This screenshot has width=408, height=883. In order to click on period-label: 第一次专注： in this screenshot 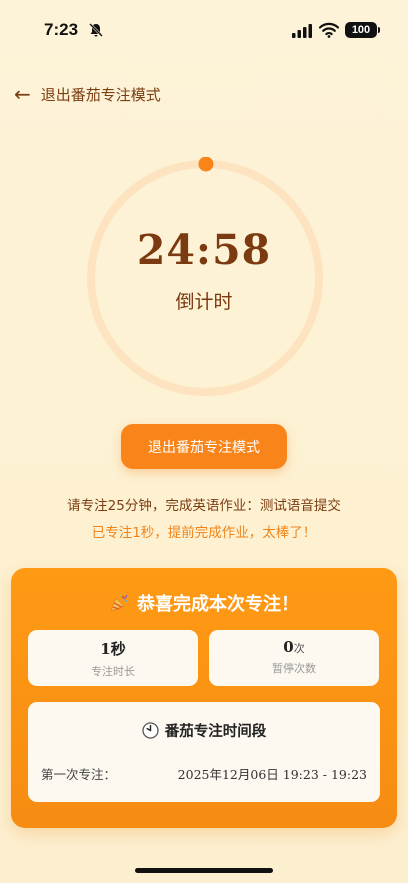, I will do `click(79, 774)`.